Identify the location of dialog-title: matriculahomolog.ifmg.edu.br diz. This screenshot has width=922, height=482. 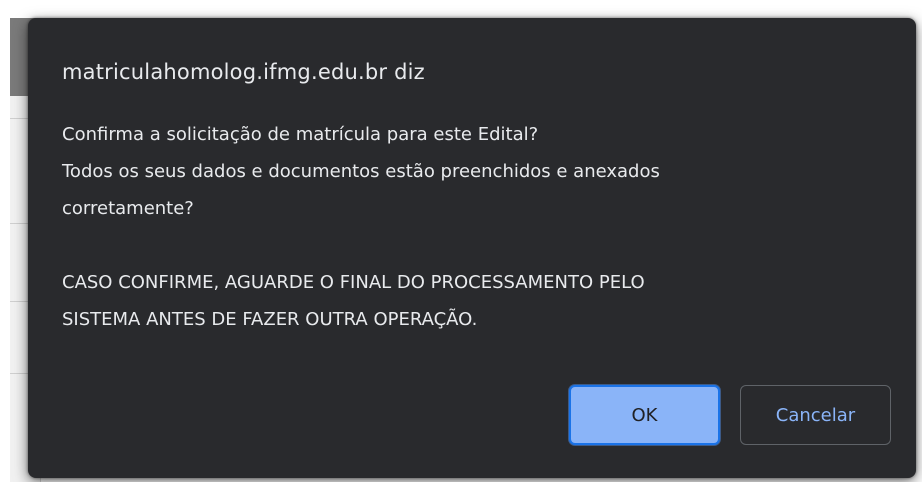
(243, 72).